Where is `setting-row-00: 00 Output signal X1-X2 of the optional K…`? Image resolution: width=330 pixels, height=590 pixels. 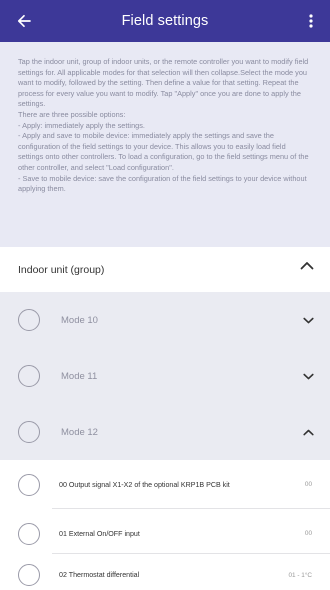 setting-row-00: 00 Output signal X1-X2 of the optional K… is located at coordinates (165, 484).